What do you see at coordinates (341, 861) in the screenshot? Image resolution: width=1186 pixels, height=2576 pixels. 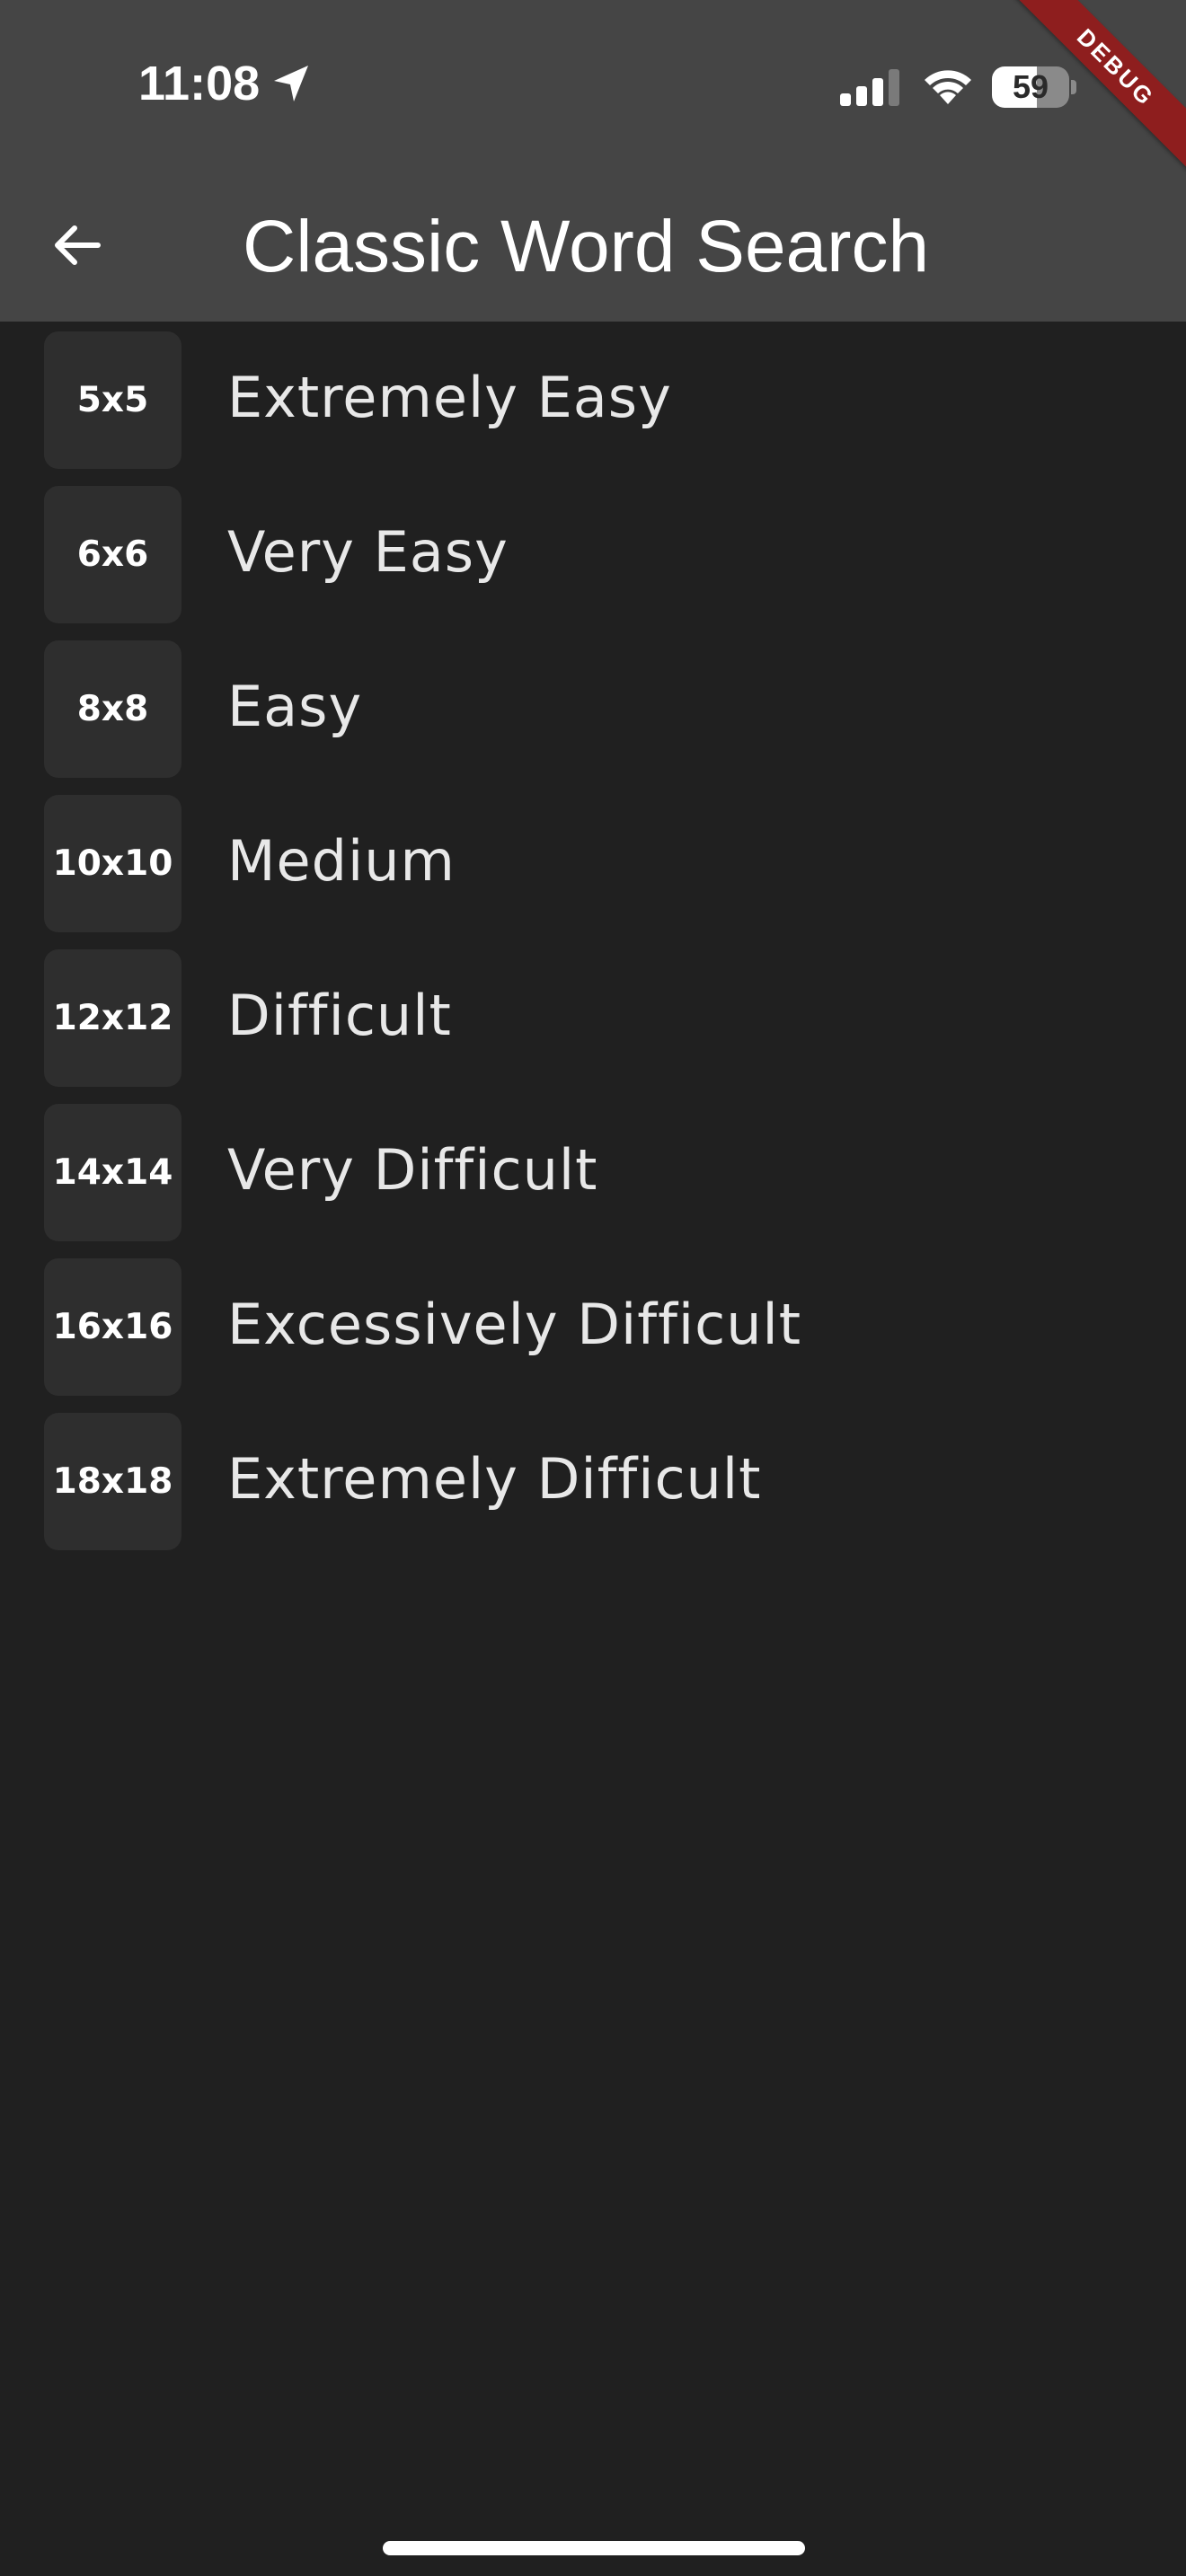 I see `difficulty-label: Medium` at bounding box center [341, 861].